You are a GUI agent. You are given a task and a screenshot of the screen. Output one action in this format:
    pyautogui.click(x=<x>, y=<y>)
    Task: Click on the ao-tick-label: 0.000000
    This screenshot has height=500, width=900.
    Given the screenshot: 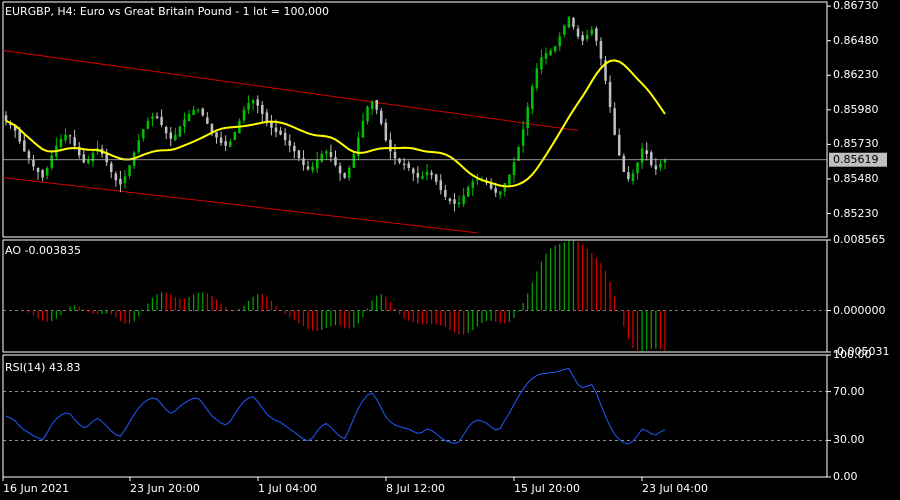 What is the action you would take?
    pyautogui.click(x=859, y=310)
    